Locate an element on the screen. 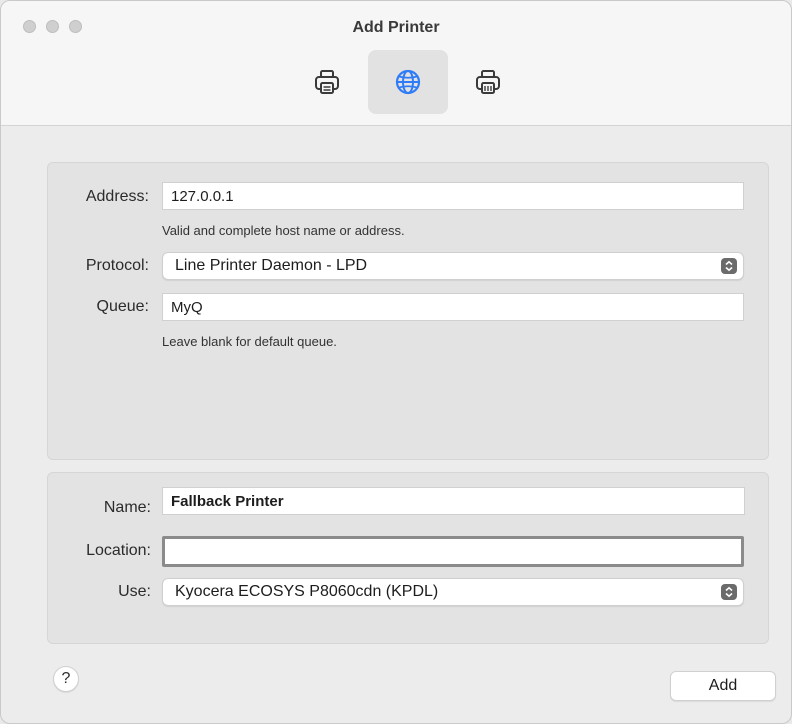 This screenshot has height=724, width=792. address-hint: Valid and complete host name or address. is located at coordinates (283, 230).